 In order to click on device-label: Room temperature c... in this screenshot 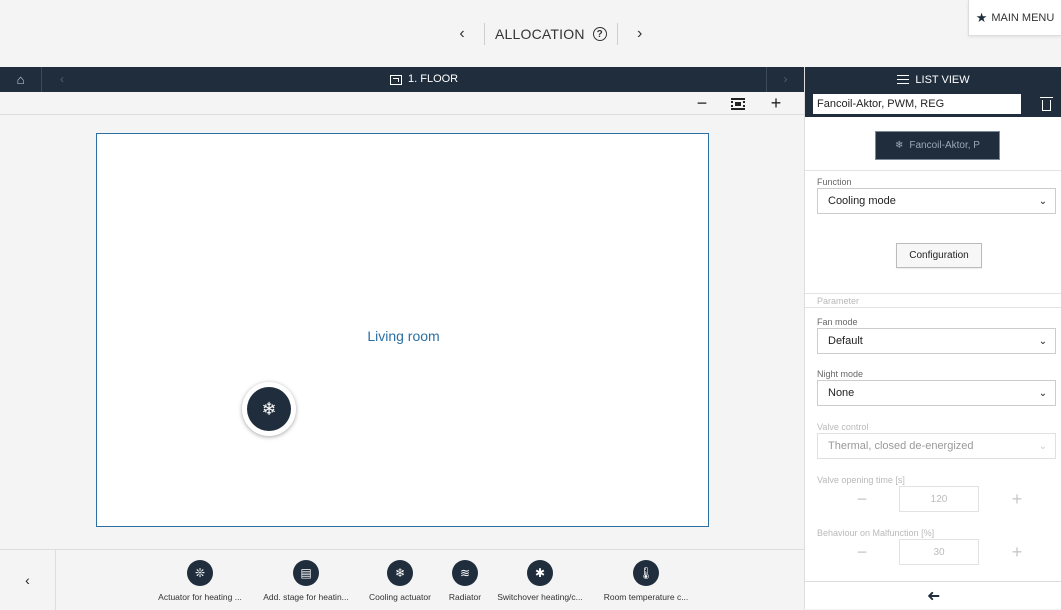, I will do `click(646, 597)`.